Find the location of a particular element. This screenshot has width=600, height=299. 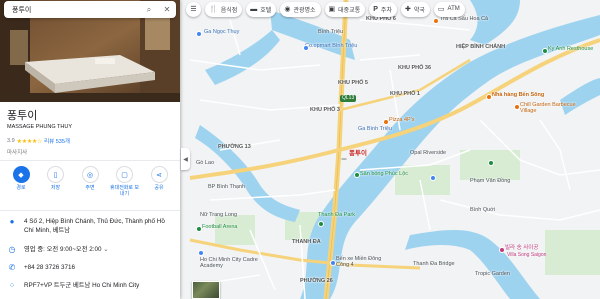

chevron-down-icon: ⌄ is located at coordinates (105, 249).